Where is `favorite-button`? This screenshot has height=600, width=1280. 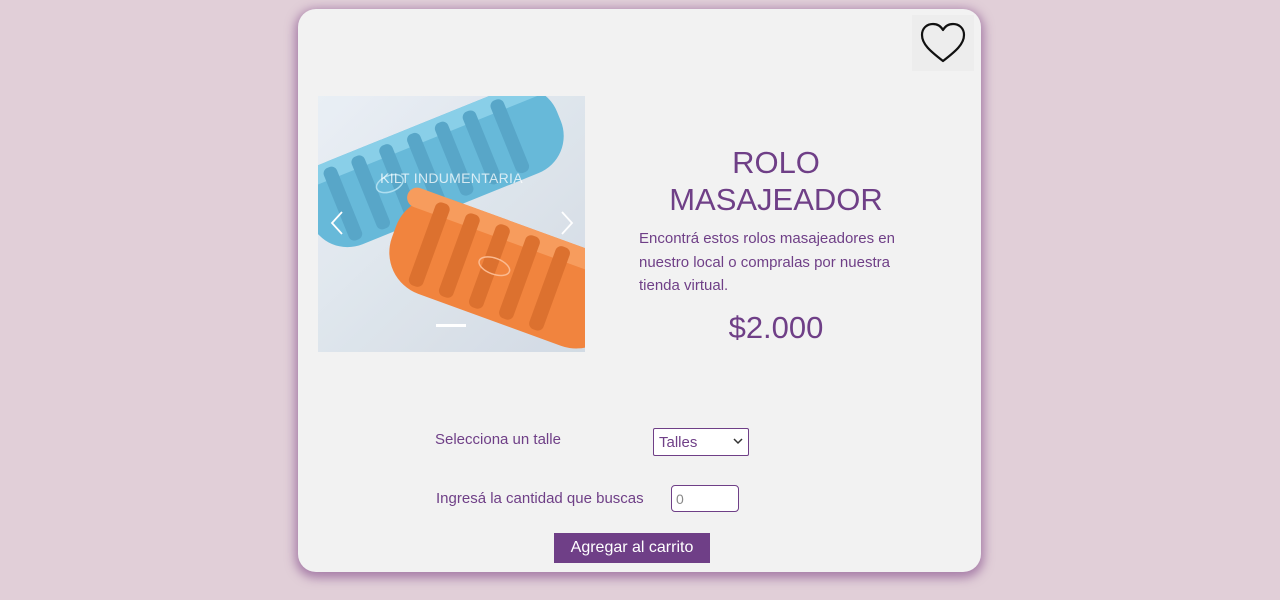 favorite-button is located at coordinates (943, 43).